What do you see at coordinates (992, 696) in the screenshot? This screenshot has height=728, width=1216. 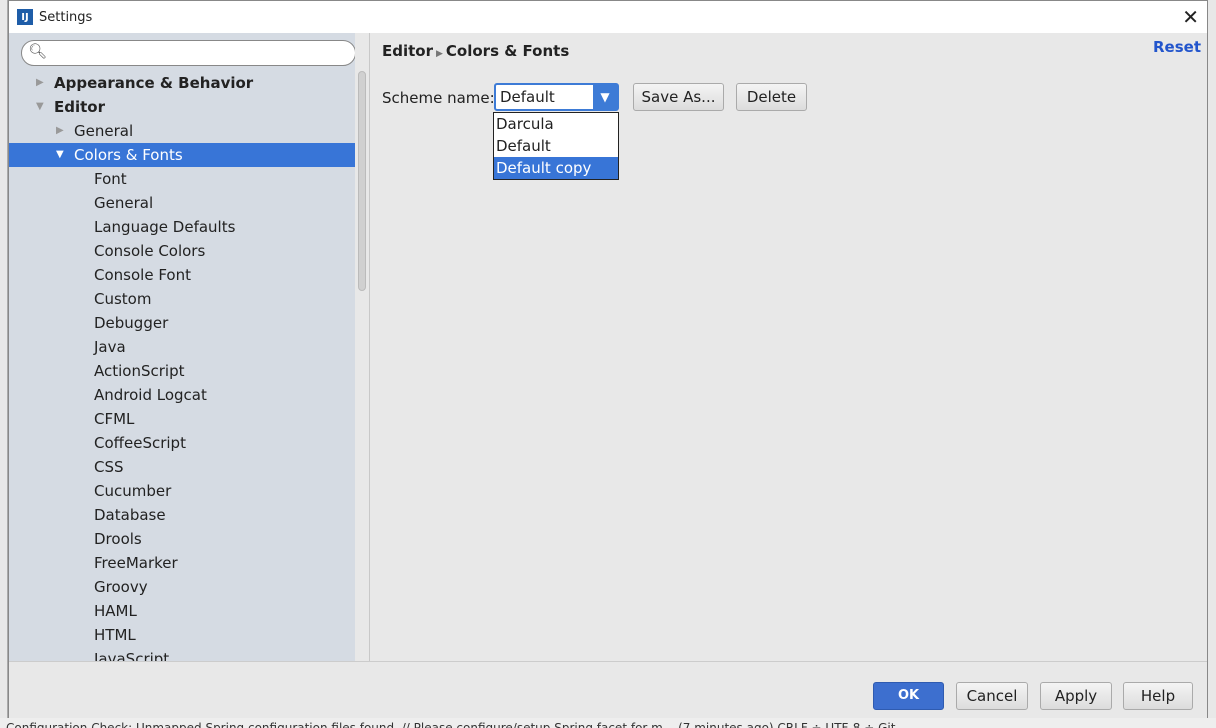 I see `cancel-button: Cancel` at bounding box center [992, 696].